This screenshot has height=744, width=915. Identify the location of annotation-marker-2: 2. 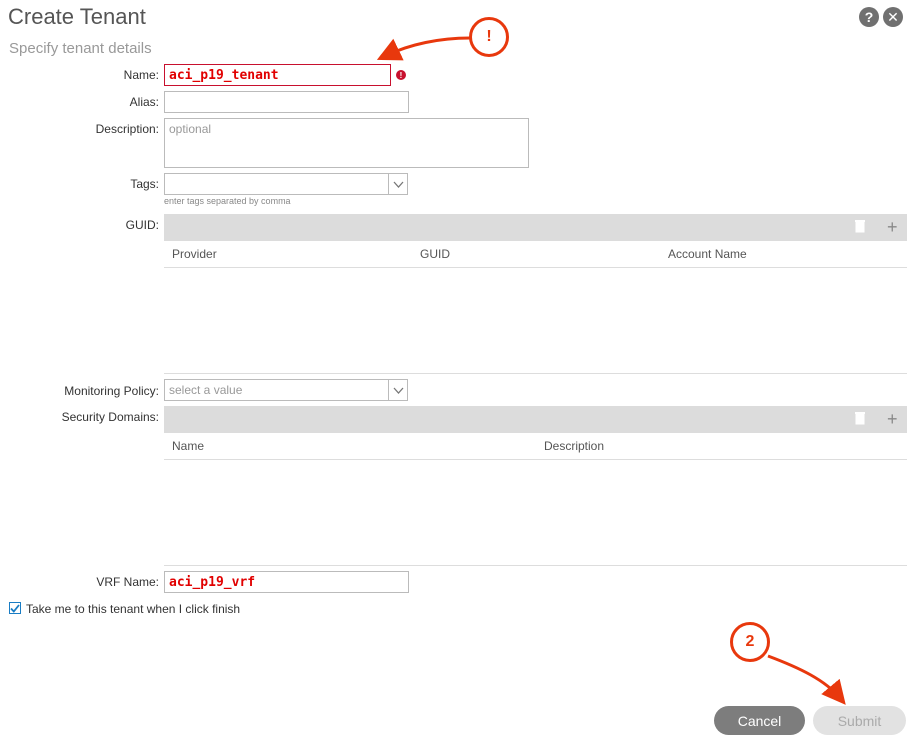
(750, 642).